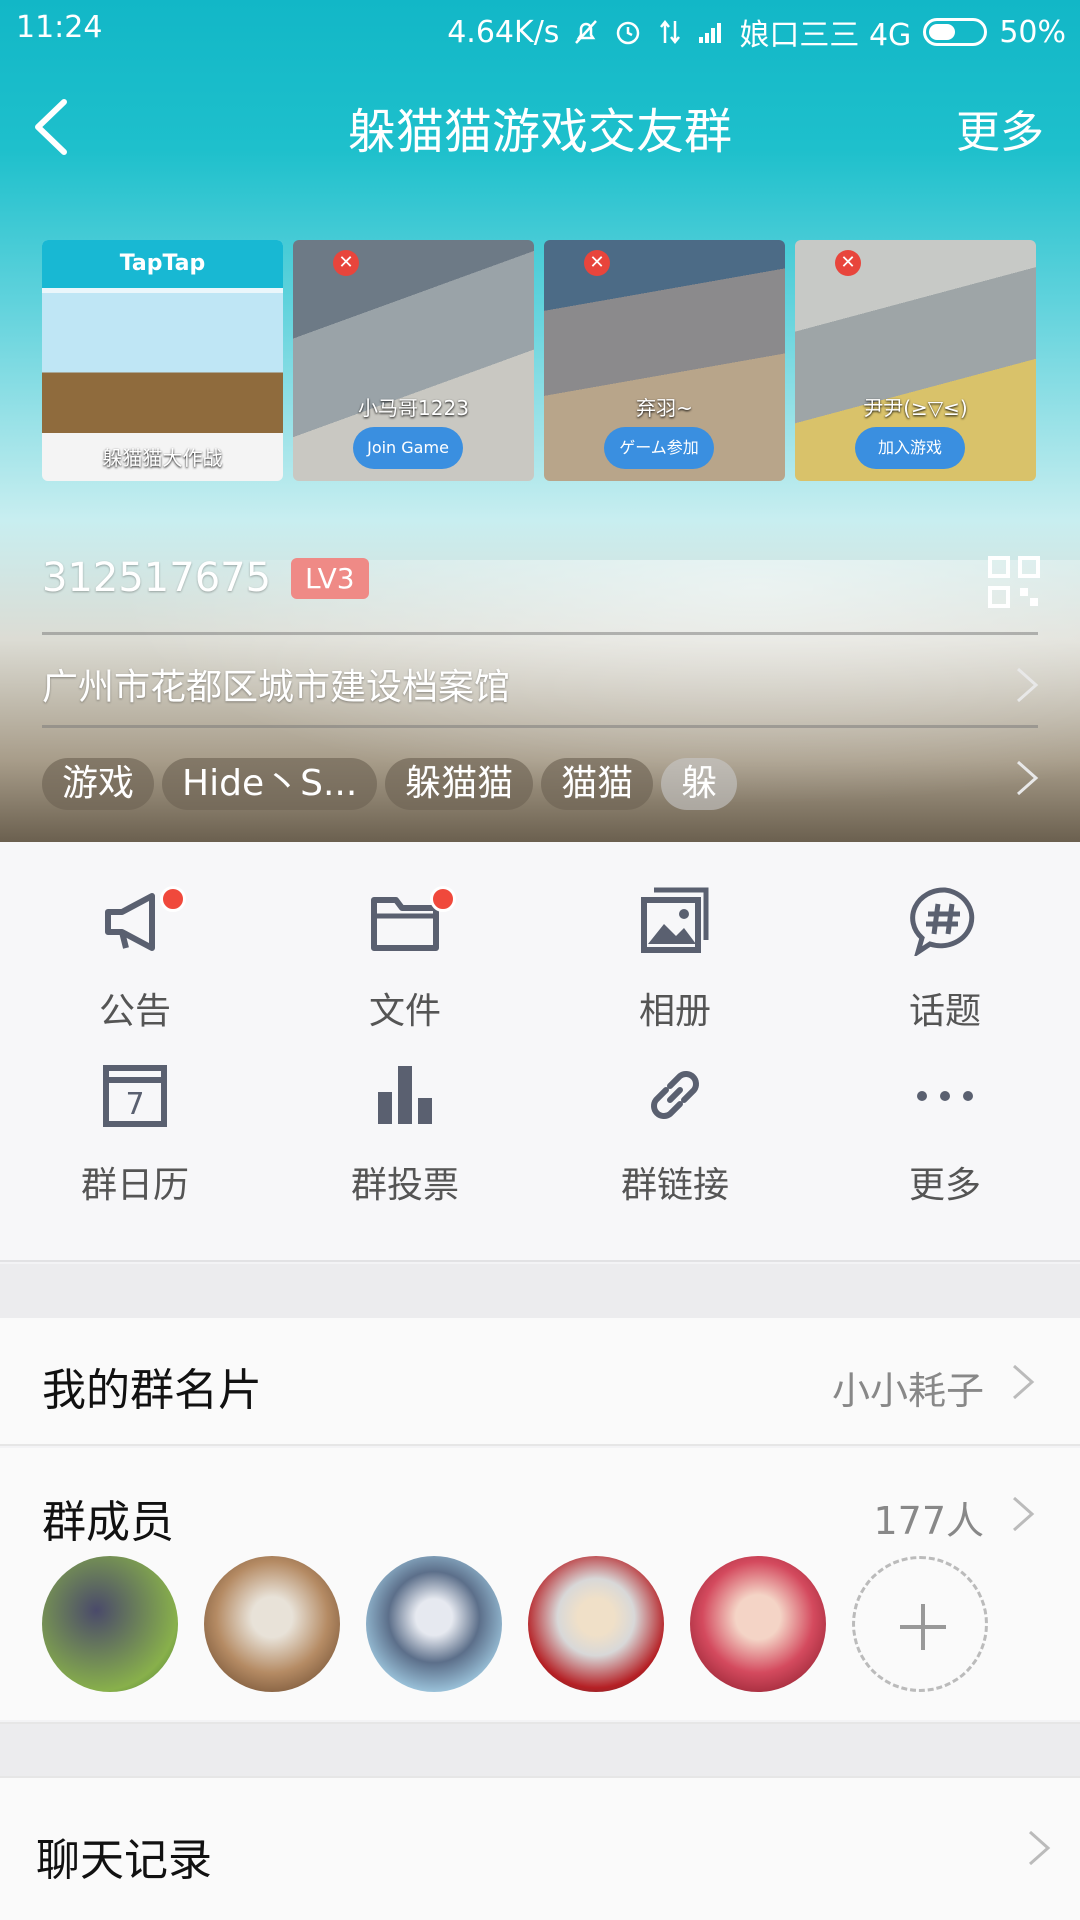 The height and width of the screenshot is (1920, 1080). I want to click on calendar-icon: 7, so click(135, 1096).